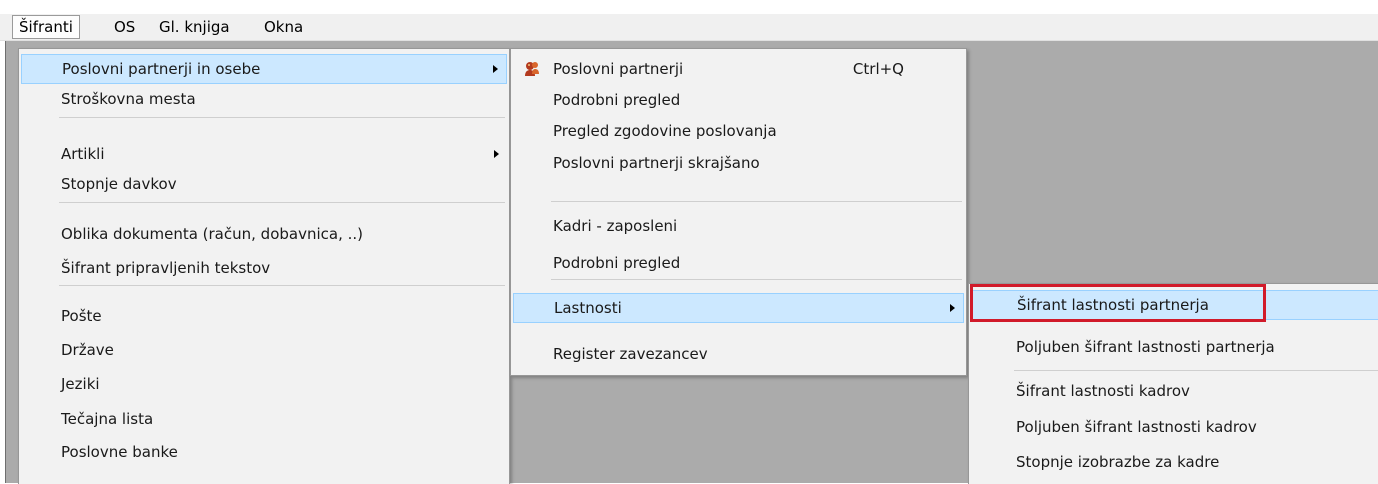 This screenshot has width=1378, height=484. What do you see at coordinates (212, 234) in the screenshot?
I see `menu-item-label: Oblika dokumenta (račun, dobavnica, ..)` at bounding box center [212, 234].